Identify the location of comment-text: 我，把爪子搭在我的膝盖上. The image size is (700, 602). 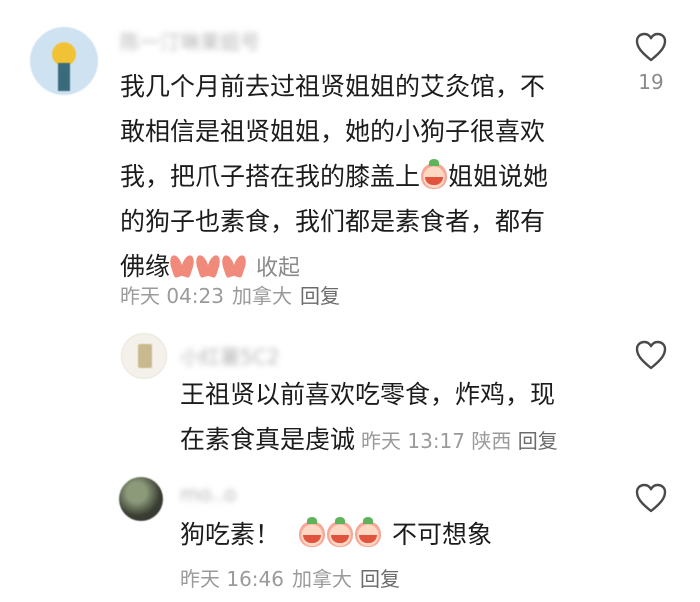
(270, 176).